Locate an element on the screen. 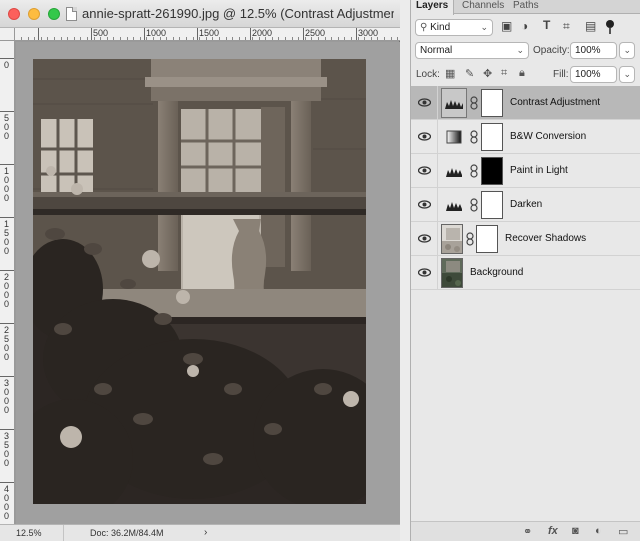  layer-name: Paint in Light is located at coordinates (539, 170).